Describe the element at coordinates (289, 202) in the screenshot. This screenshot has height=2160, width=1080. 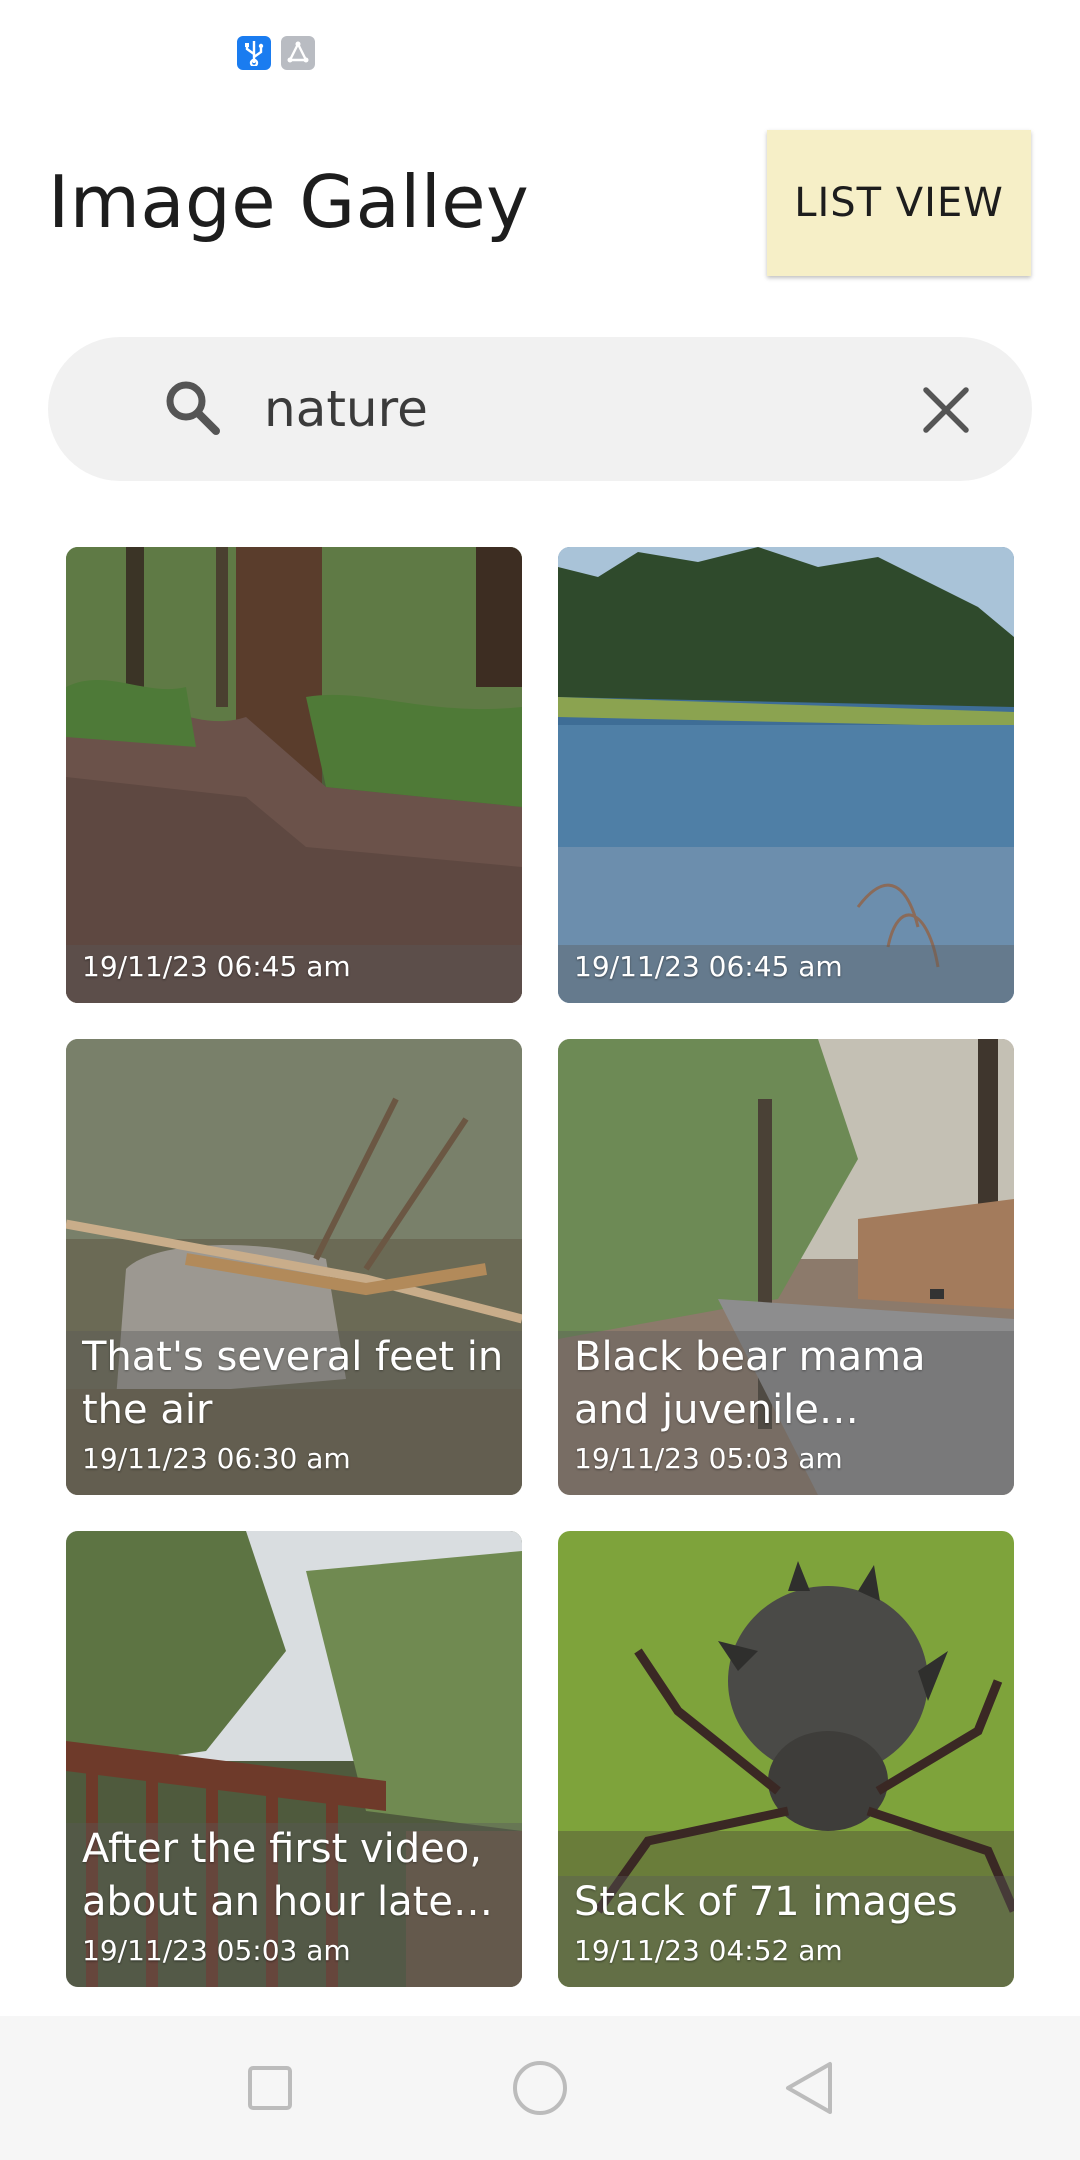
I see `page-title: Image Galley` at that location.